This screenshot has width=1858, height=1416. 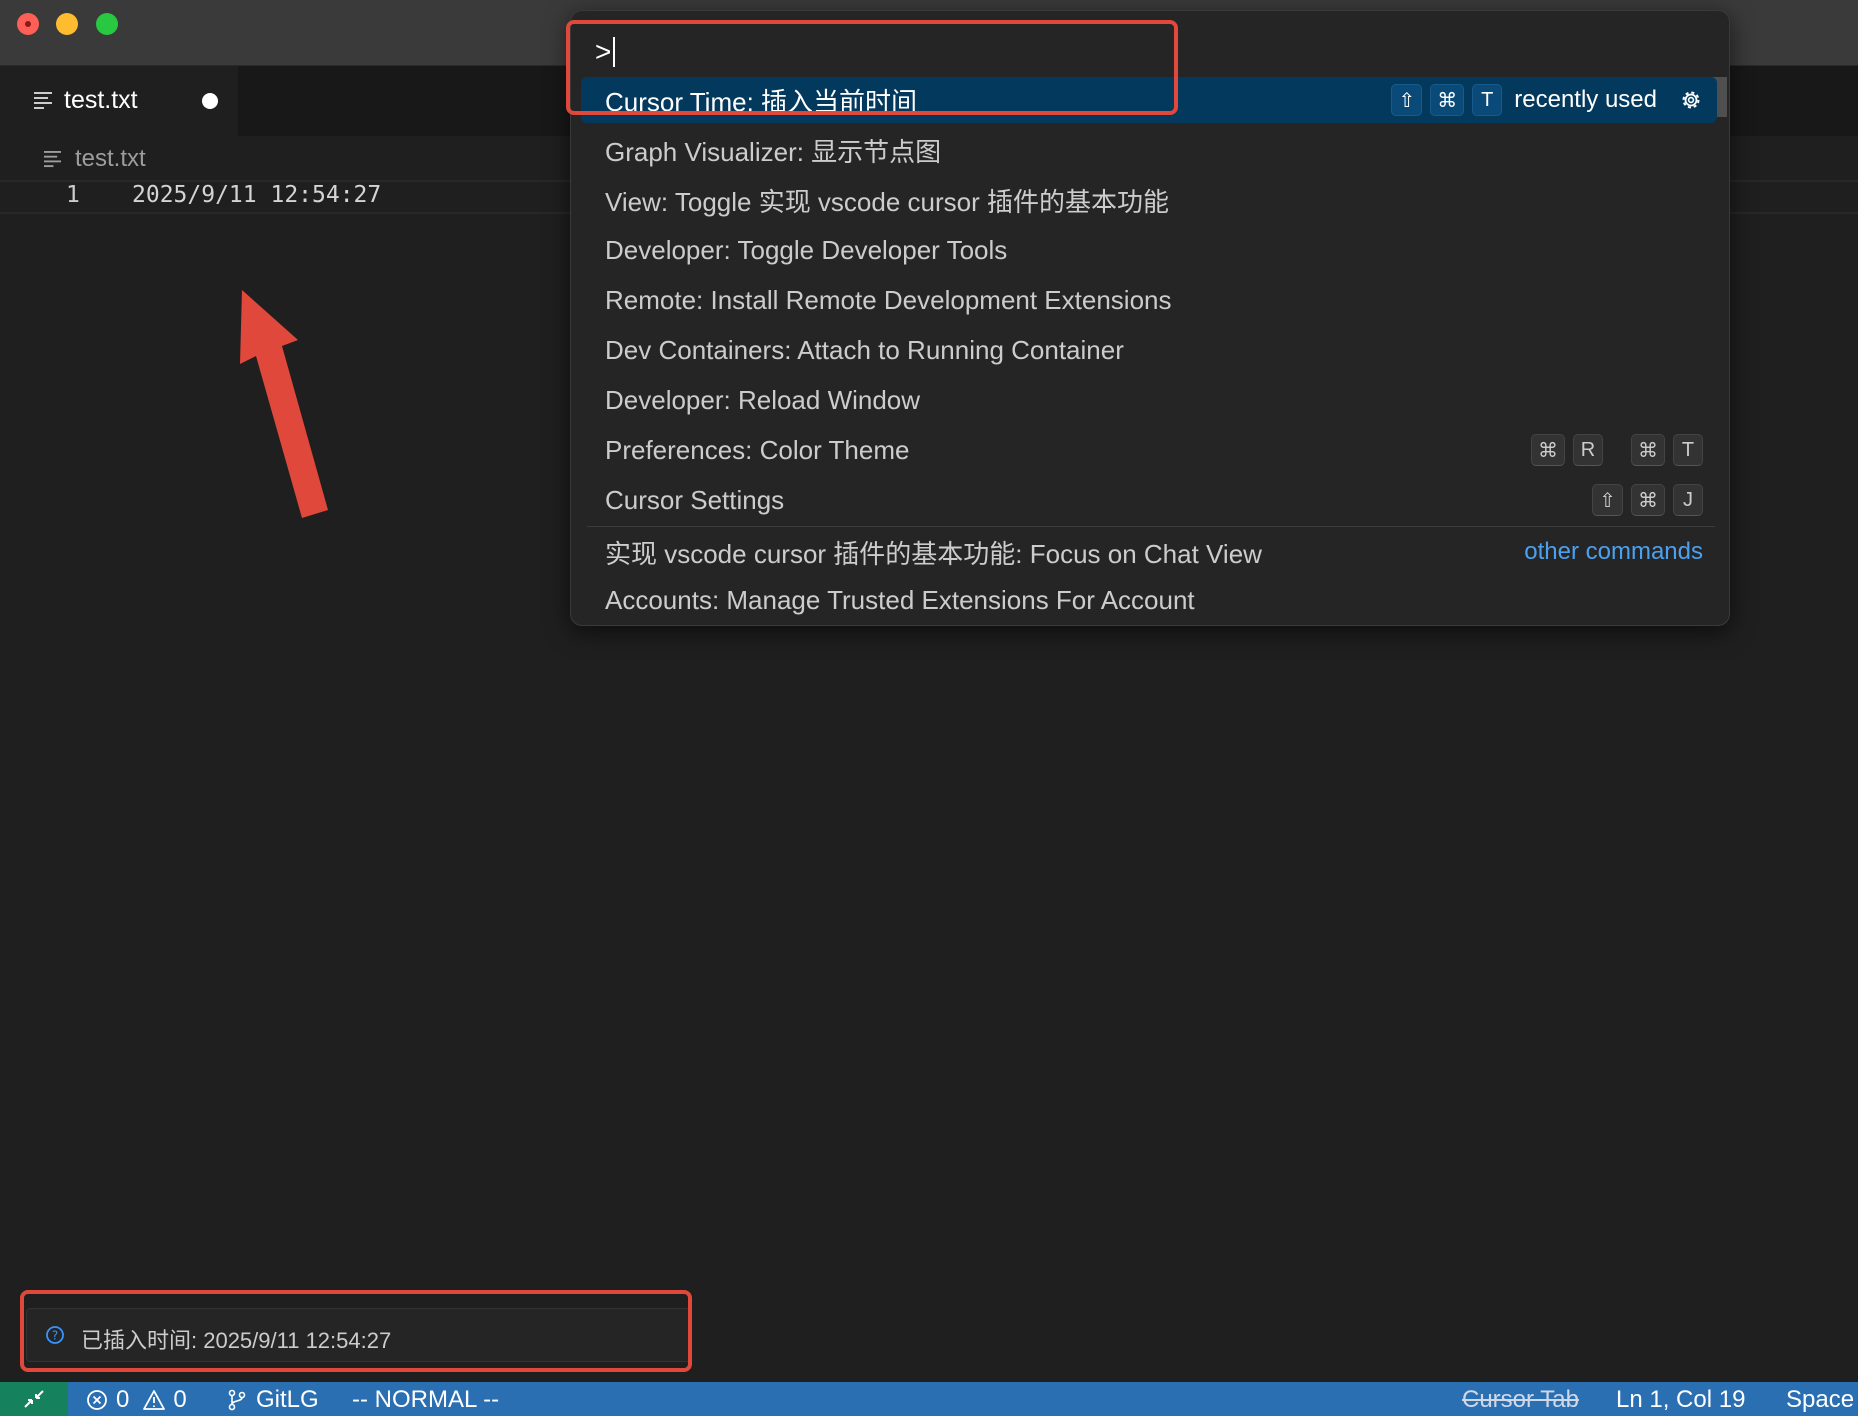 What do you see at coordinates (287, 1399) in the screenshot?
I see `git-label: GitLG` at bounding box center [287, 1399].